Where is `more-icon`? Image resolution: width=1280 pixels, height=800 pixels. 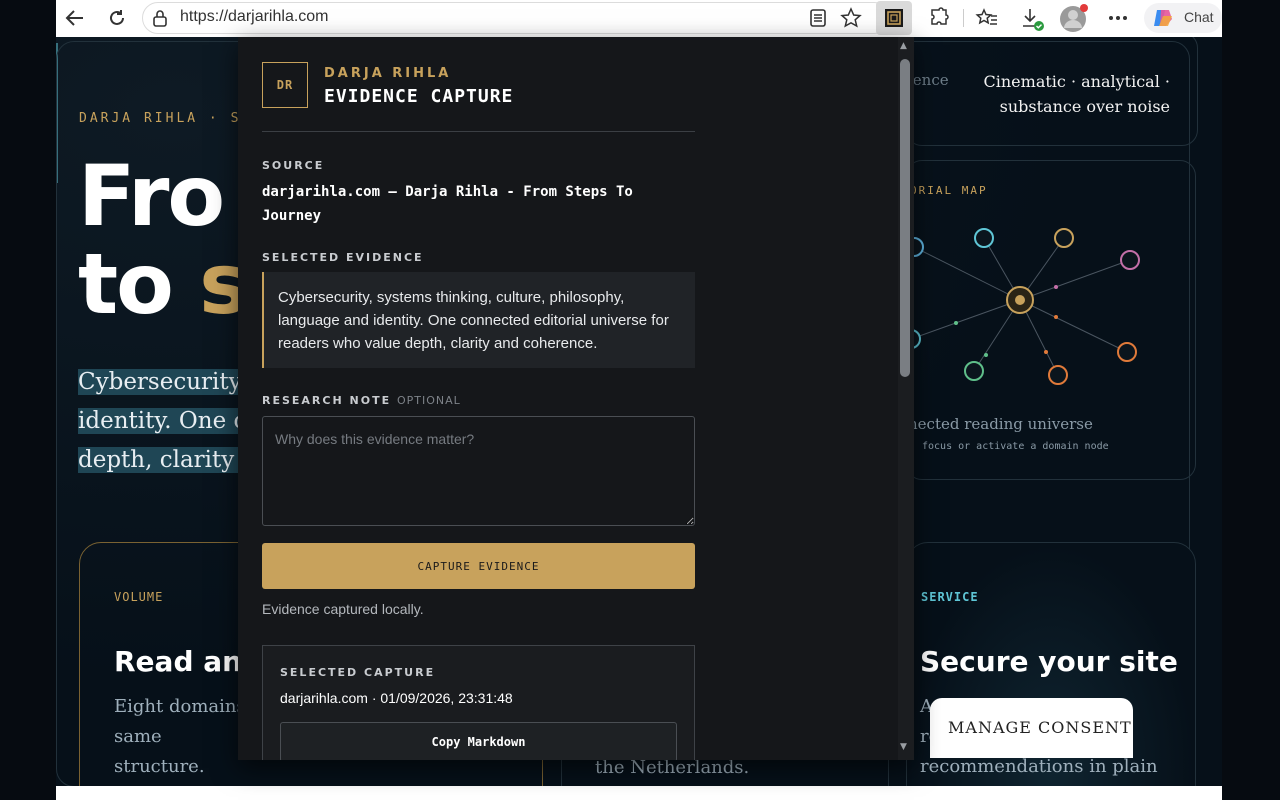
more-icon is located at coordinates (1118, 18).